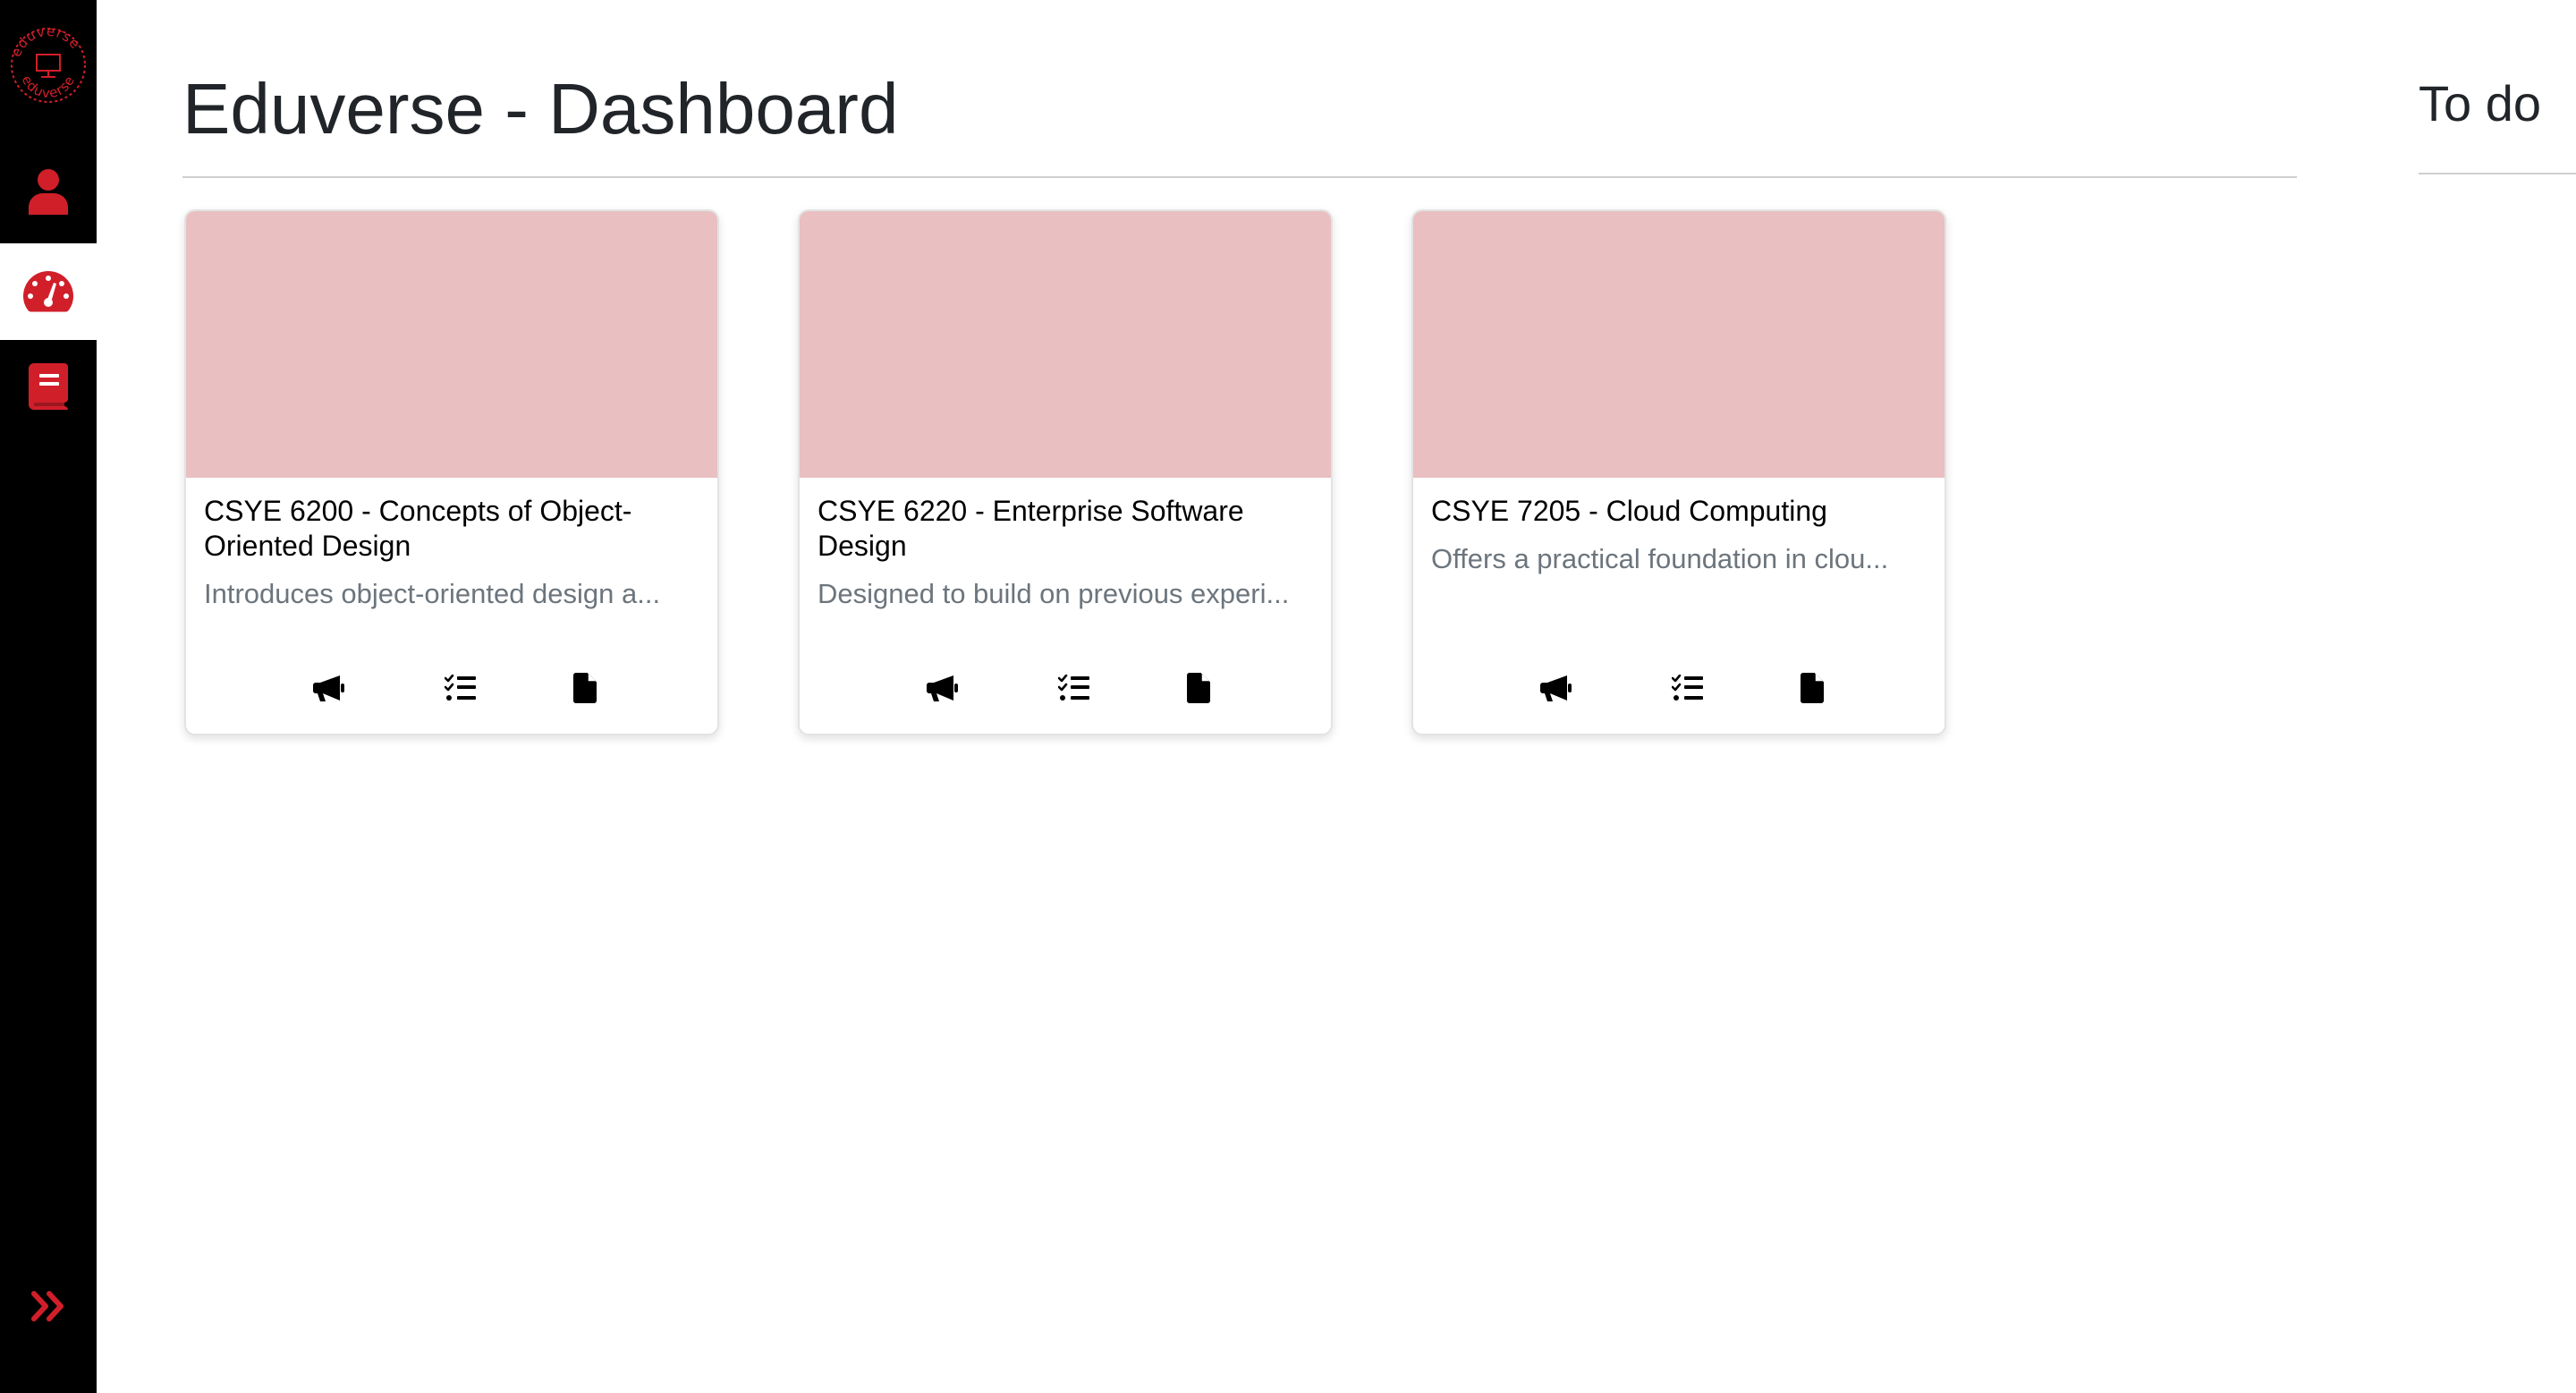 The height and width of the screenshot is (1393, 2576). What do you see at coordinates (1065, 529) in the screenshot?
I see `course-title: CSYE 6220 - Enterprise Software Design` at bounding box center [1065, 529].